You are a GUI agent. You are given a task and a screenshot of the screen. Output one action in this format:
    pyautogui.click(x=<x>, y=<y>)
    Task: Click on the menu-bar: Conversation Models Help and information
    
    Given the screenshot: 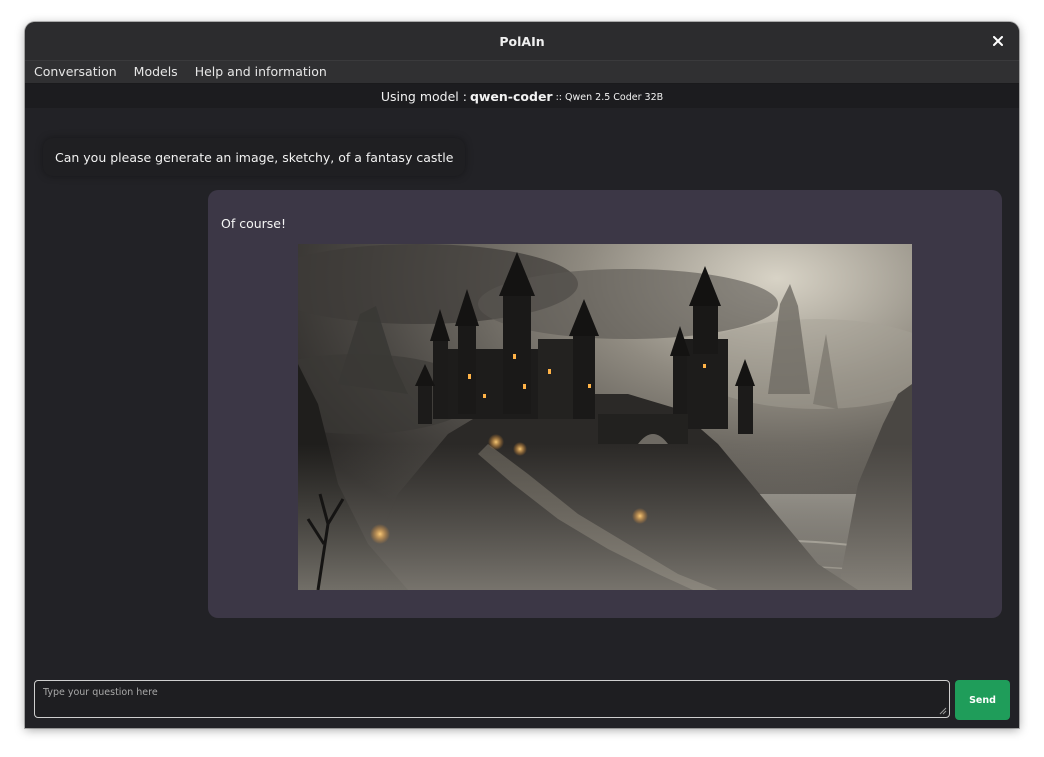 What is the action you would take?
    pyautogui.click(x=522, y=72)
    